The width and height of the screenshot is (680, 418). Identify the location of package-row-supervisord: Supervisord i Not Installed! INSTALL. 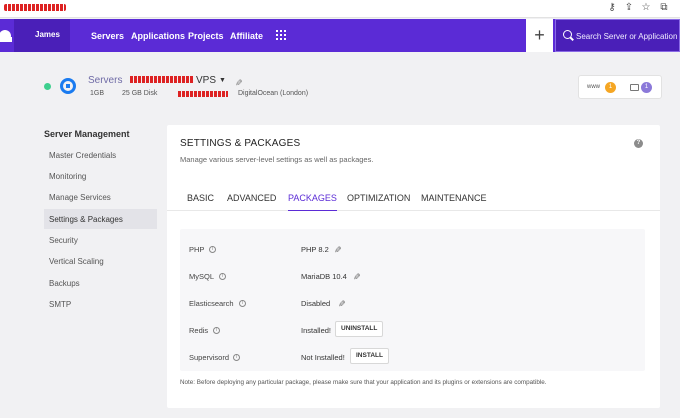
(412, 358).